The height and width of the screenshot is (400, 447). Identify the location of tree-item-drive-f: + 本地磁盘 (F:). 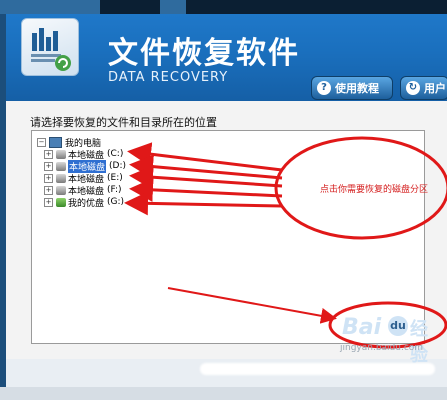
(83, 190).